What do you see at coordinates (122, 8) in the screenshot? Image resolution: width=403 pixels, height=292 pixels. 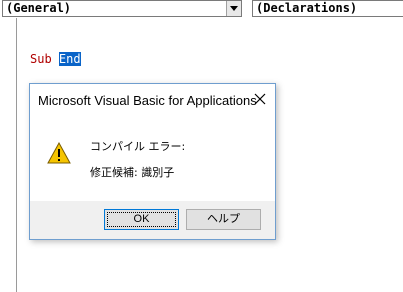 I see `object-combo: (General)` at bounding box center [122, 8].